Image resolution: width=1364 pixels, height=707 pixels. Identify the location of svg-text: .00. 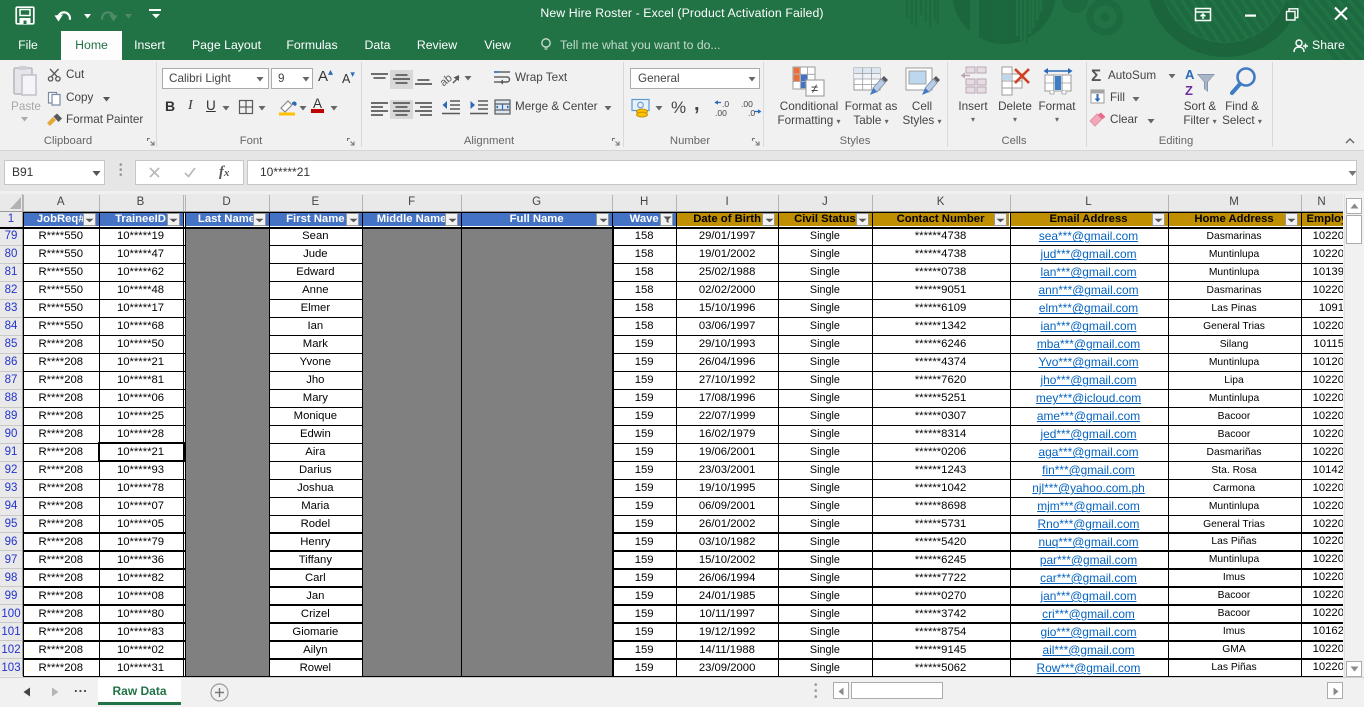
(721, 112).